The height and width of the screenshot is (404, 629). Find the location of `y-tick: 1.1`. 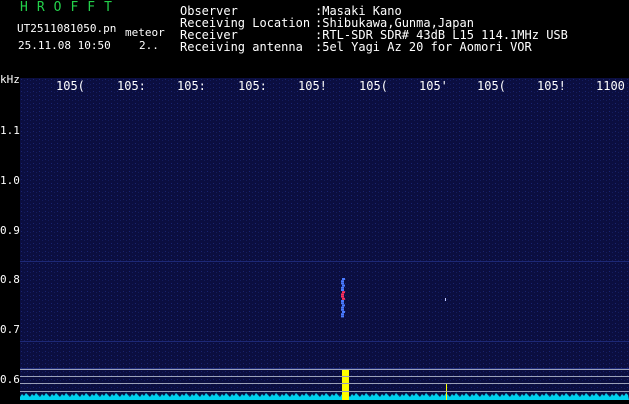

y-tick: 1.1 is located at coordinates (10, 130).